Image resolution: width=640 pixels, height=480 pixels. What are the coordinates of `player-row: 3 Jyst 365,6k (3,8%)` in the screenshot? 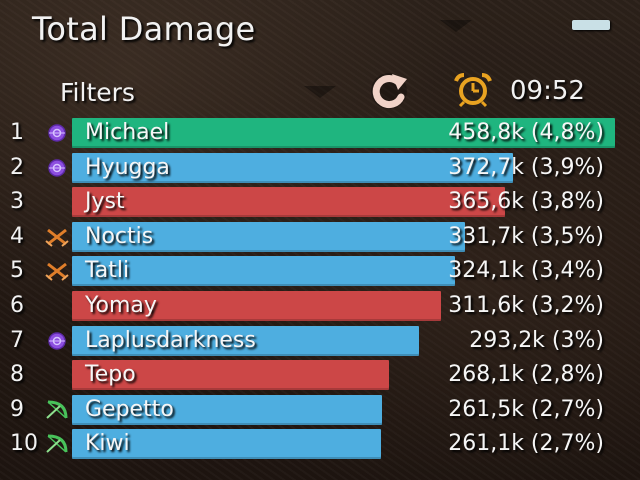 It's located at (320, 203).